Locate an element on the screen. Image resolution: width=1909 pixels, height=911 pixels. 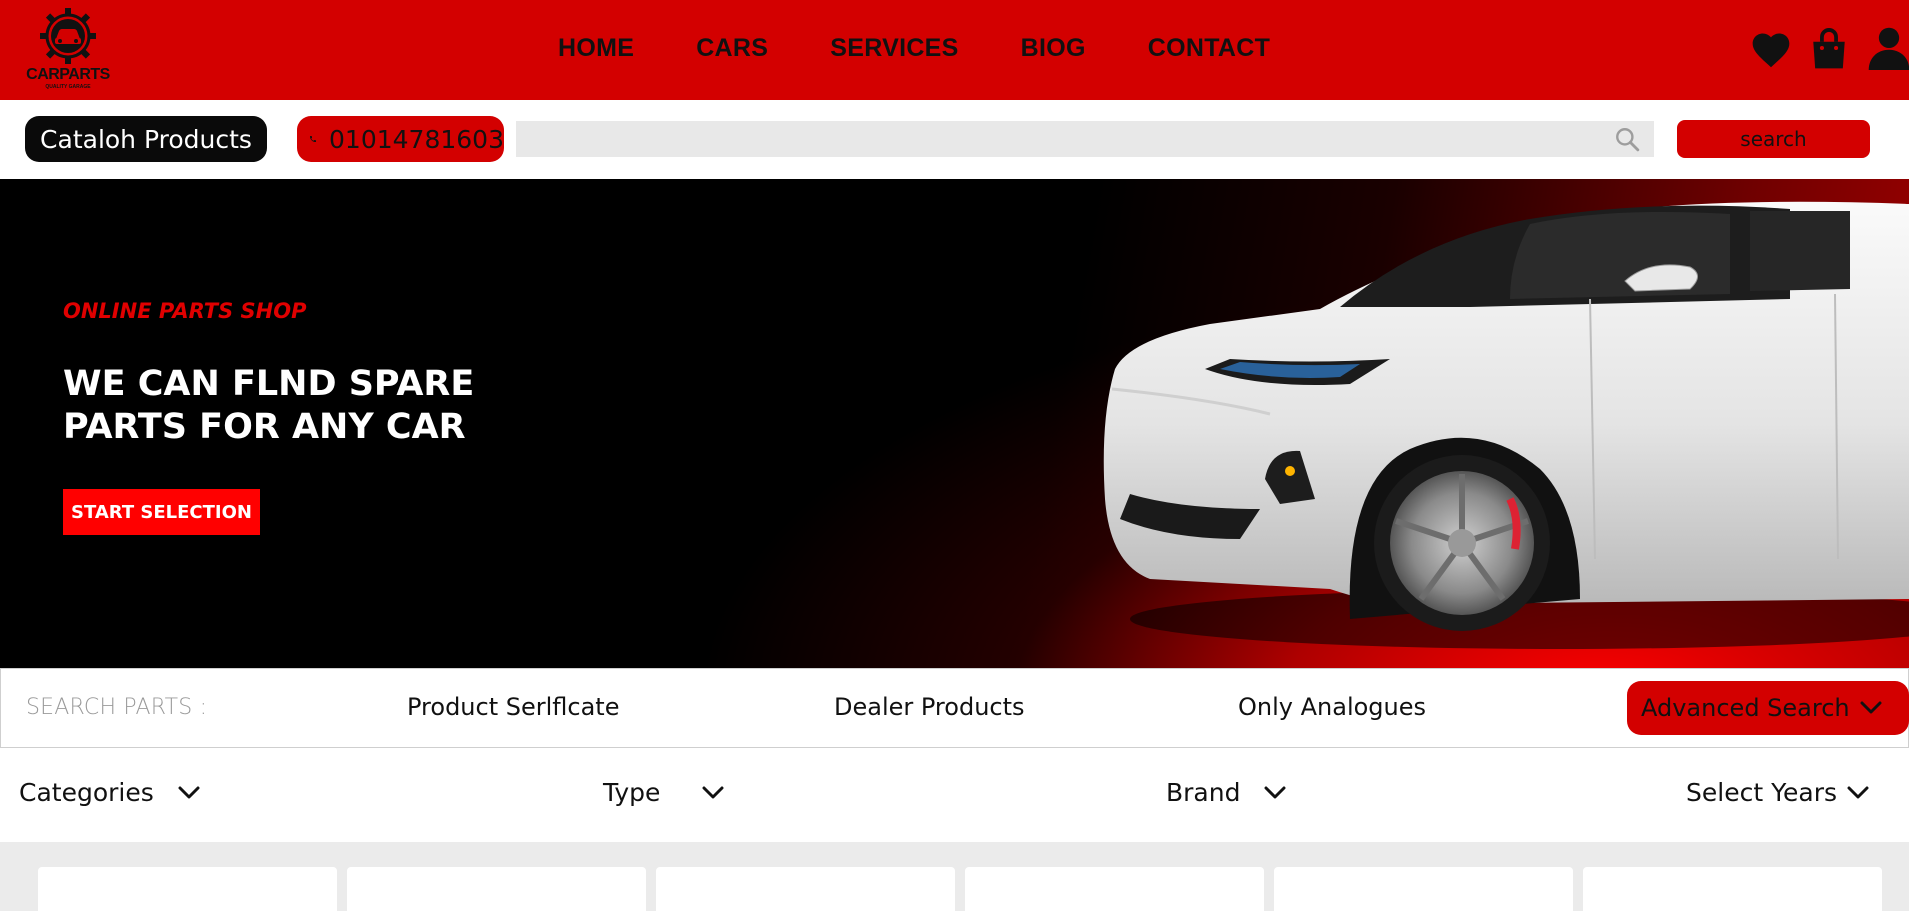
brand-dropdown: Brand is located at coordinates (1226, 792).